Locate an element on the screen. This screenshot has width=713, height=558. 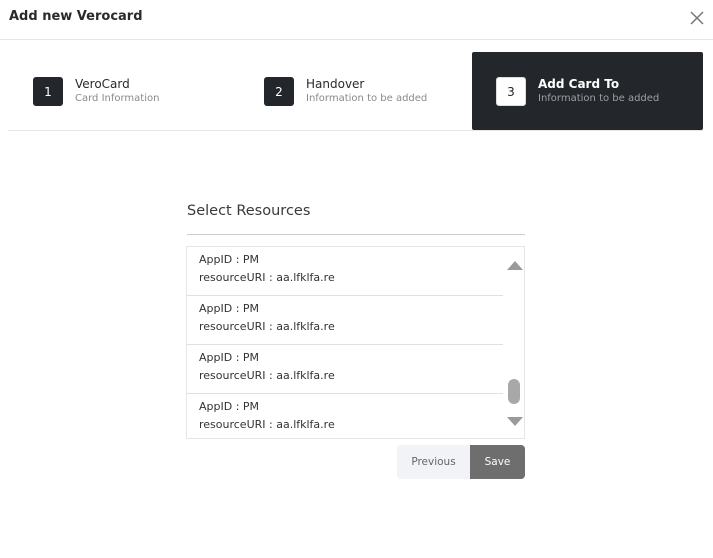
step-title: Handover is located at coordinates (335, 84).